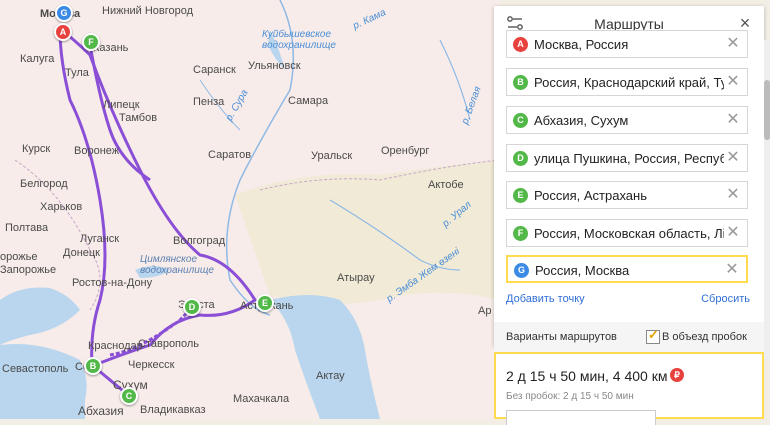  I want to click on route-point-f-text: Россия, Московская область, Лі, so click(629, 233).